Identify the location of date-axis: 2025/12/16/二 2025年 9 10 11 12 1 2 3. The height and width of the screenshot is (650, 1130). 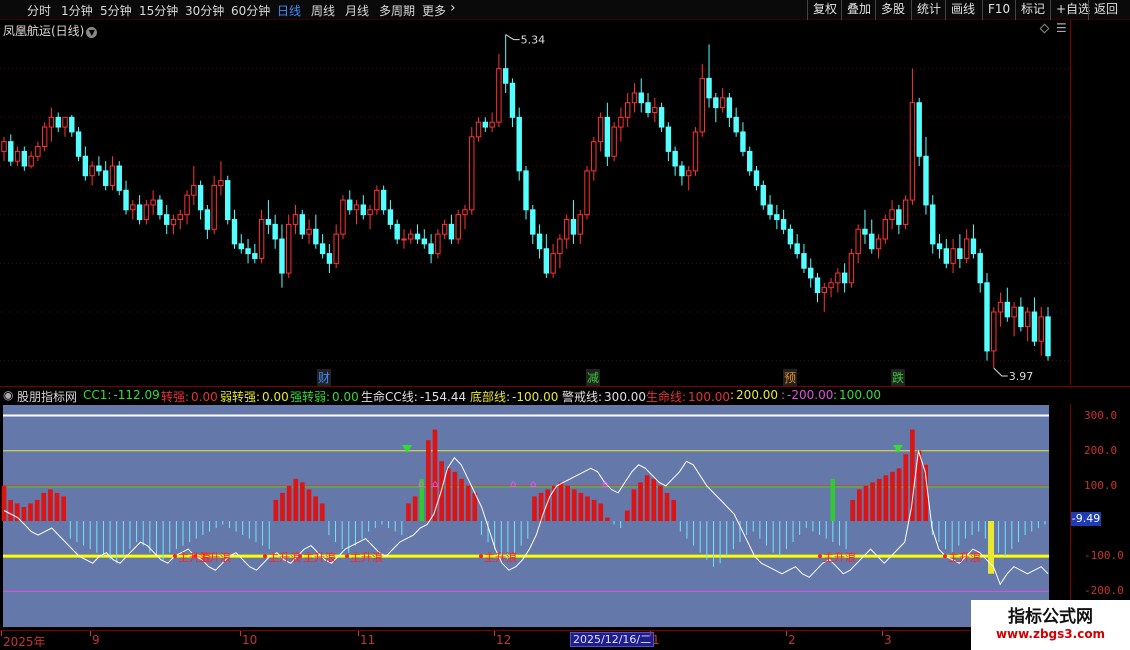
(565, 640).